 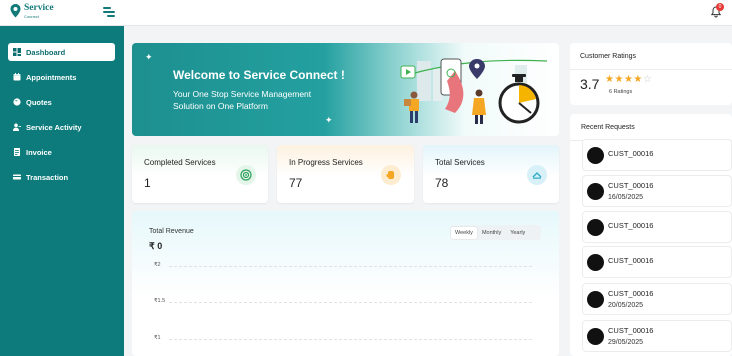 I want to click on transaction-icon, so click(x=17, y=177).